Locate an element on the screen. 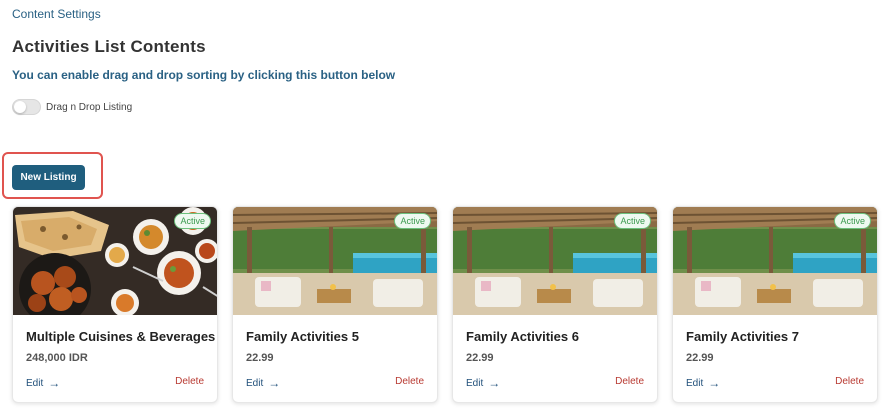 The height and width of the screenshot is (411, 888). drag-drop-toggle is located at coordinates (26, 107).